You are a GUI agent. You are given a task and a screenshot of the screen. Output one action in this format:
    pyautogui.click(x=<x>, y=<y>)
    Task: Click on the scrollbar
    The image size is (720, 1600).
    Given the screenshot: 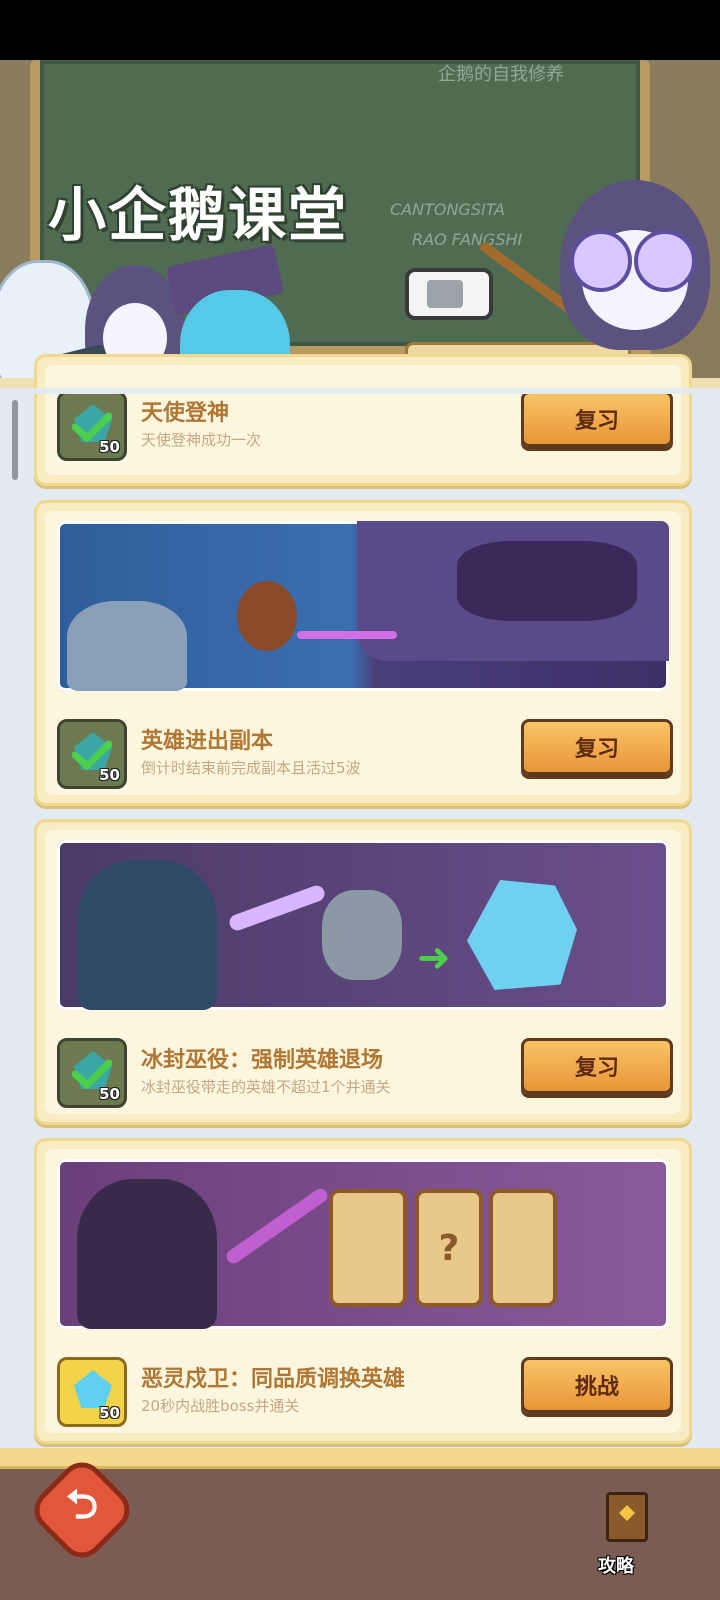 What is the action you would take?
    pyautogui.click(x=15, y=440)
    